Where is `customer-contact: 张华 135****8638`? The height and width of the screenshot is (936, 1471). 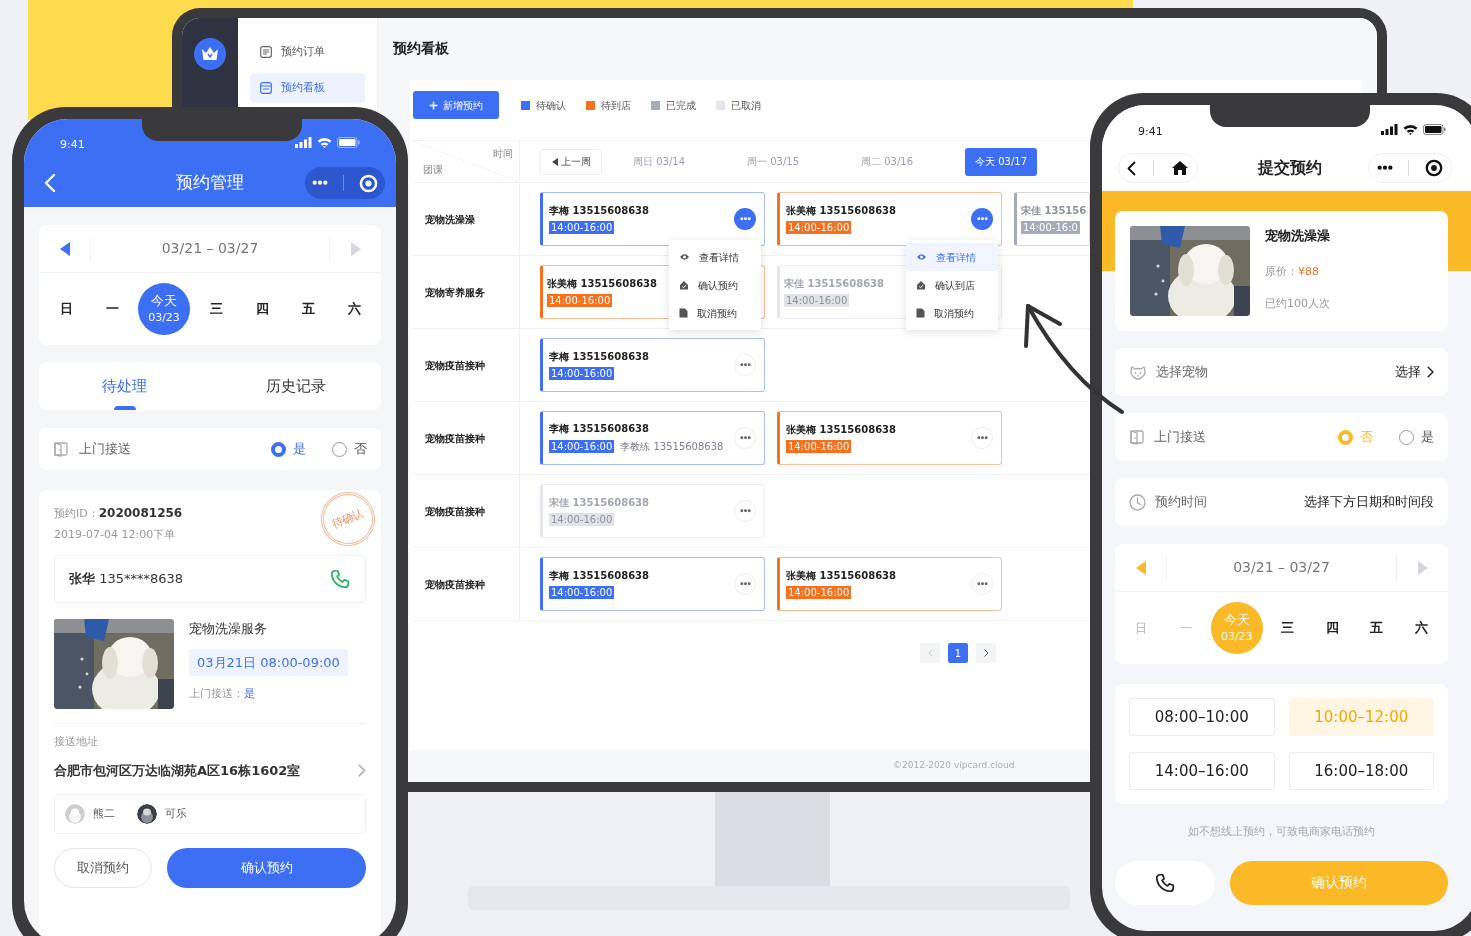
customer-contact: 张华 135****8638 is located at coordinates (126, 579).